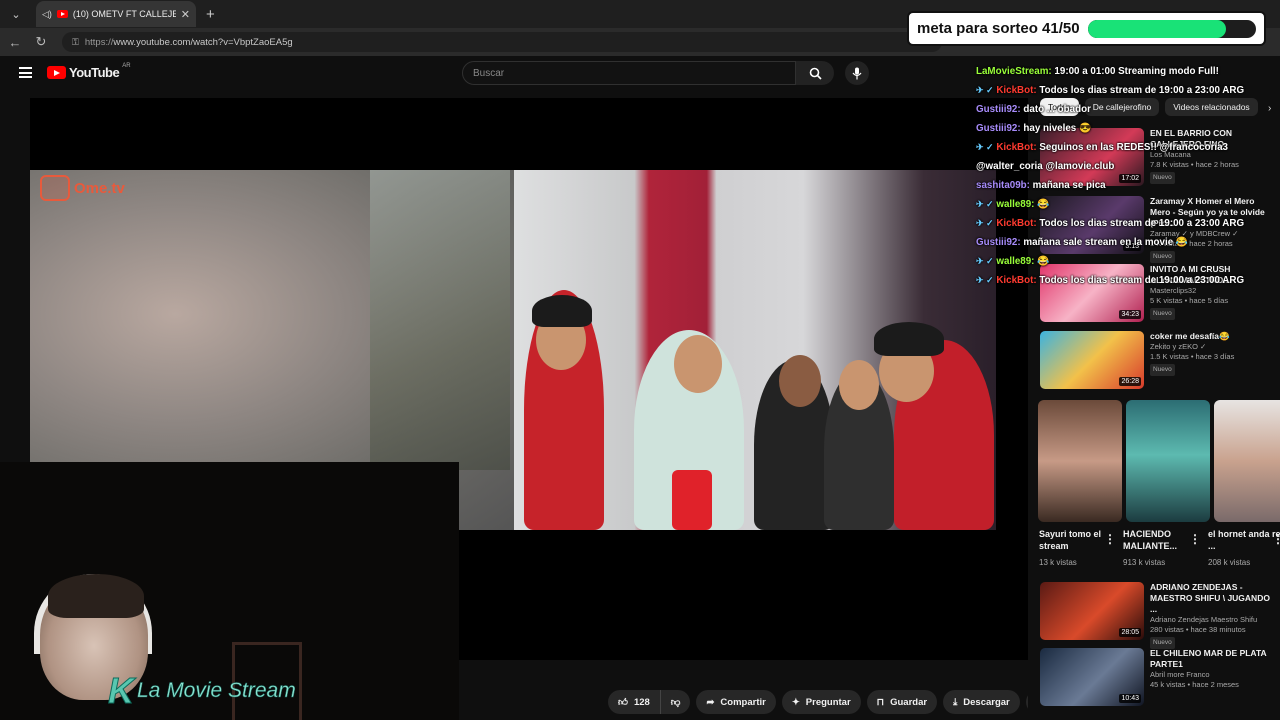 The height and width of the screenshot is (720, 1280). What do you see at coordinates (629, 73) in the screenshot?
I see `search-input: Buscar` at bounding box center [629, 73].